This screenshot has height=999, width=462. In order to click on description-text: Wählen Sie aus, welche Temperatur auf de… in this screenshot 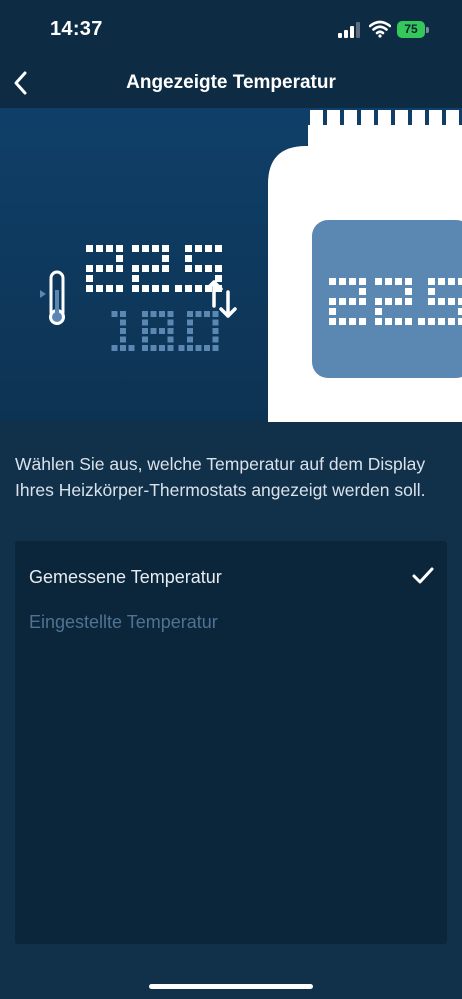, I will do `click(220, 477)`.